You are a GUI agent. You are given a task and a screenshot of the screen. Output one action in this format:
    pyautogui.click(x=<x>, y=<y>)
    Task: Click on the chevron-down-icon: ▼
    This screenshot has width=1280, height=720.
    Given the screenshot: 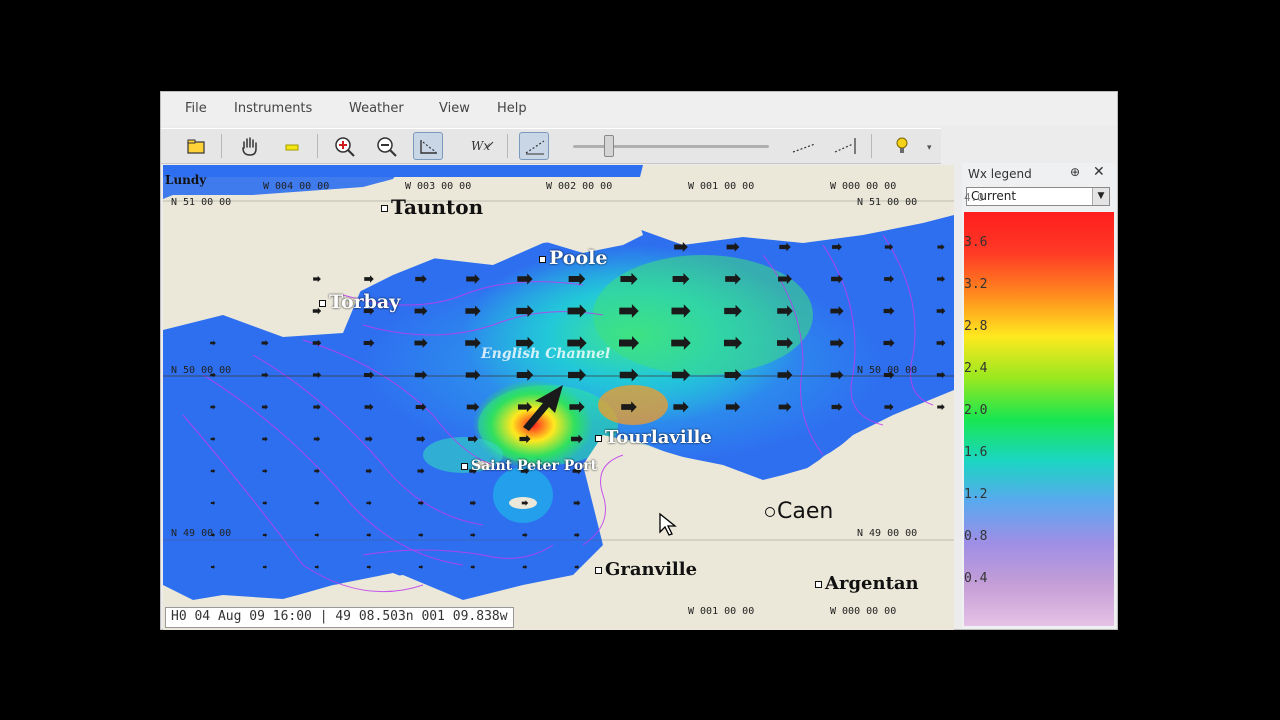 What is the action you would take?
    pyautogui.click(x=1100, y=196)
    